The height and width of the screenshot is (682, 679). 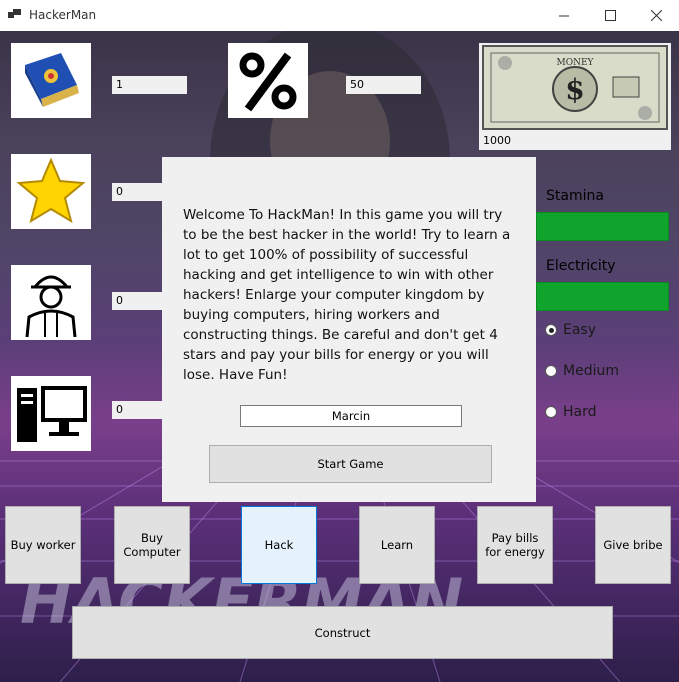 What do you see at coordinates (51, 80) in the screenshot?
I see `book-icon` at bounding box center [51, 80].